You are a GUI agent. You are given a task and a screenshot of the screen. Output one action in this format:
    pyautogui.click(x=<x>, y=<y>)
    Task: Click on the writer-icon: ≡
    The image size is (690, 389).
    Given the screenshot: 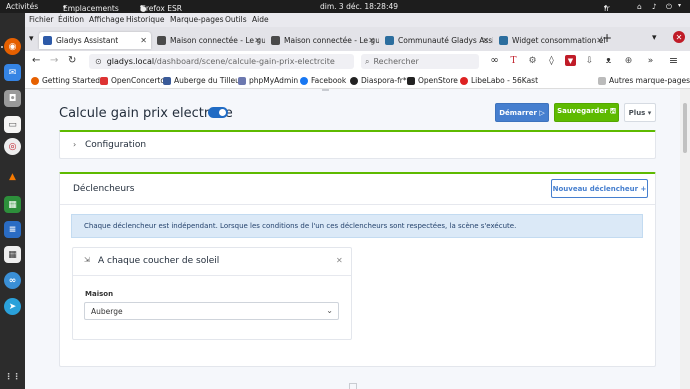 What is the action you would take?
    pyautogui.click(x=12, y=229)
    